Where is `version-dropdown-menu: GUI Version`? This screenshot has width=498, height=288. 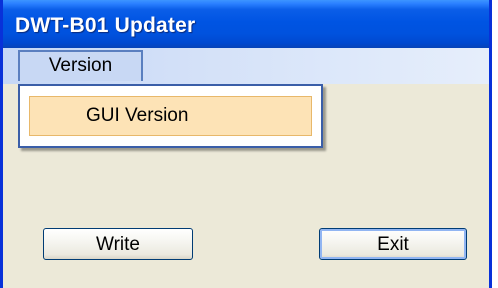
version-dropdown-menu: GUI Version is located at coordinates (170, 116).